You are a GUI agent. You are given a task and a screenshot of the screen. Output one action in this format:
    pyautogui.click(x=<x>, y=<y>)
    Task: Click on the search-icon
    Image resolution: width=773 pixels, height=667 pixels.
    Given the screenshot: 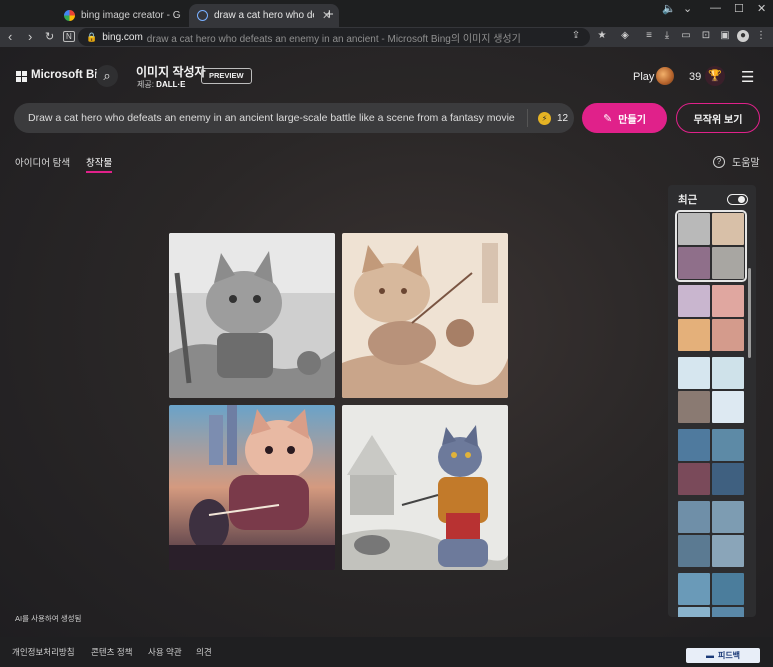 What is the action you would take?
    pyautogui.click(x=202, y=15)
    